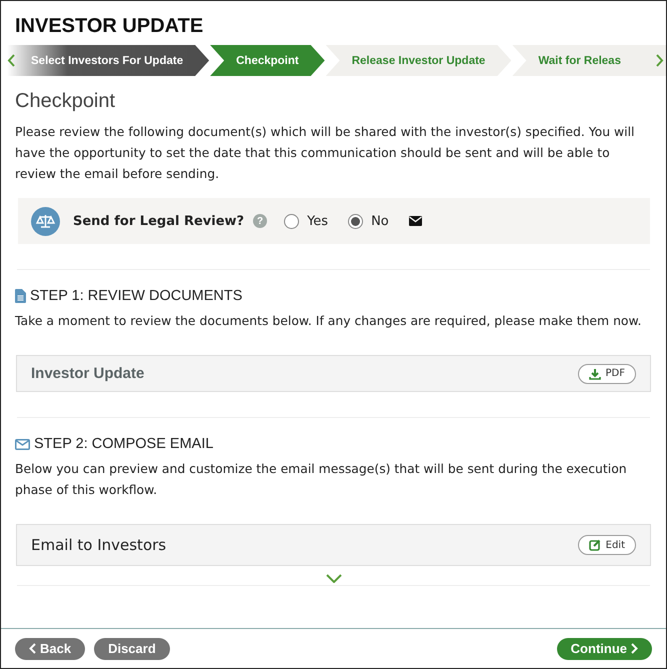 This screenshot has width=667, height=669. I want to click on step-title: STEP 1: REVIEW DOCUMENTS, so click(136, 296).